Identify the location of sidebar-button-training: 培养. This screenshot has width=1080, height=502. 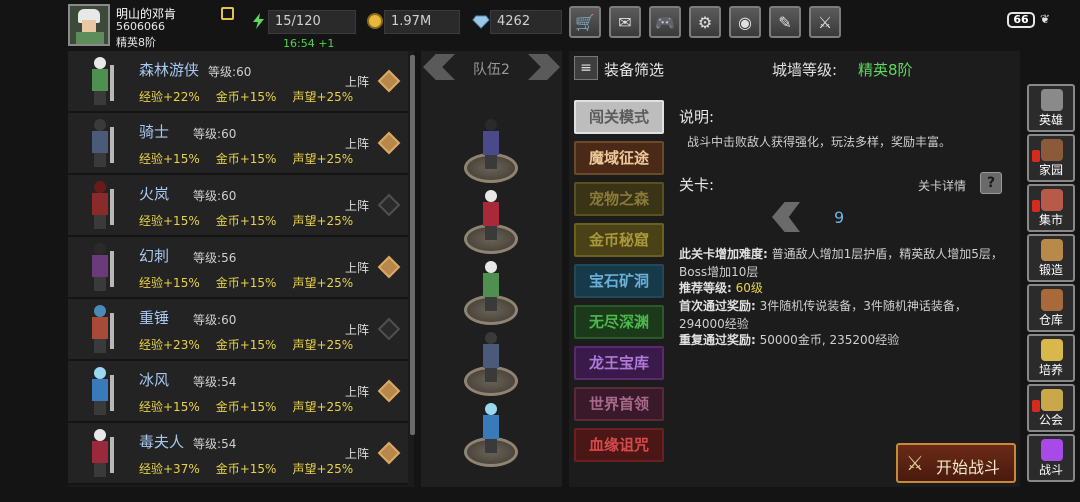
(1051, 358).